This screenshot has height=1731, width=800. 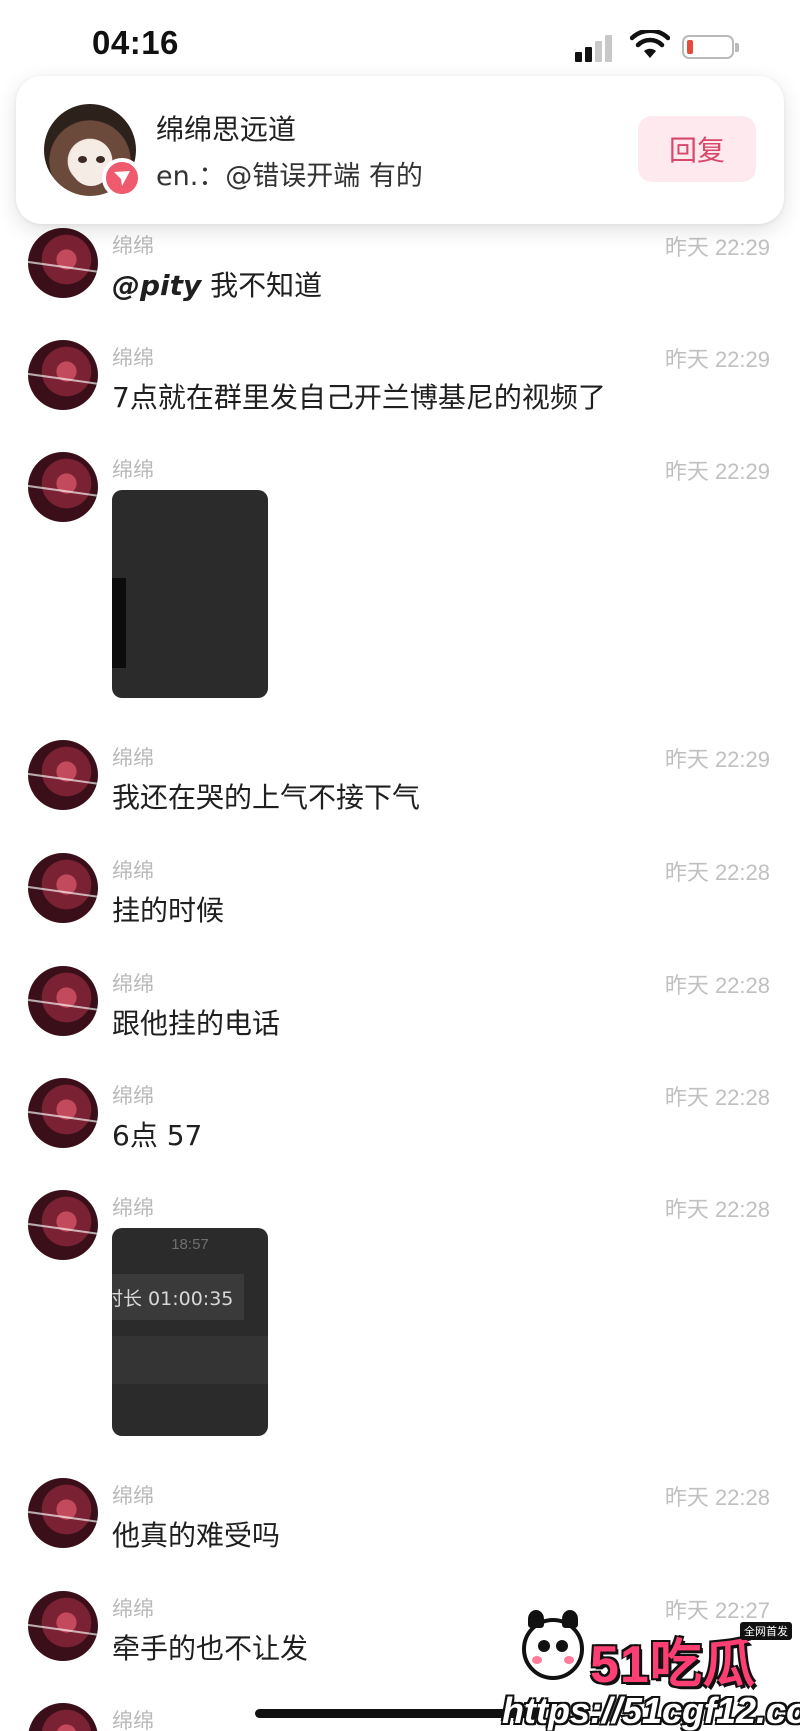 What do you see at coordinates (359, 396) in the screenshot?
I see `message-text: 7点就在群里发自己开兰博基尼的视频了` at bounding box center [359, 396].